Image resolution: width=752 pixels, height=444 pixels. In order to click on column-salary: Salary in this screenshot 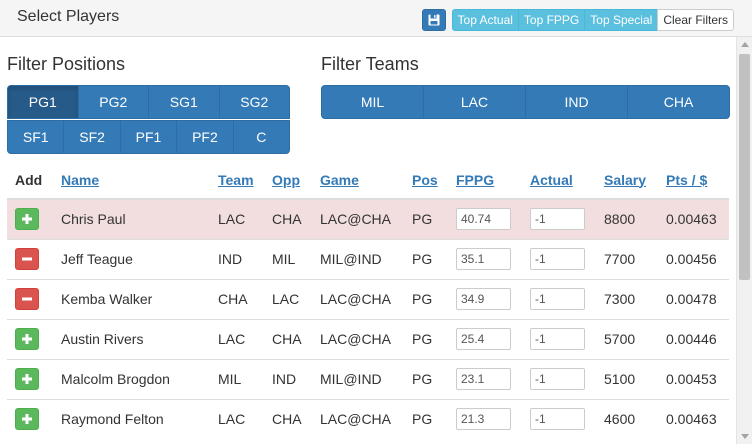, I will do `click(627, 180)`.